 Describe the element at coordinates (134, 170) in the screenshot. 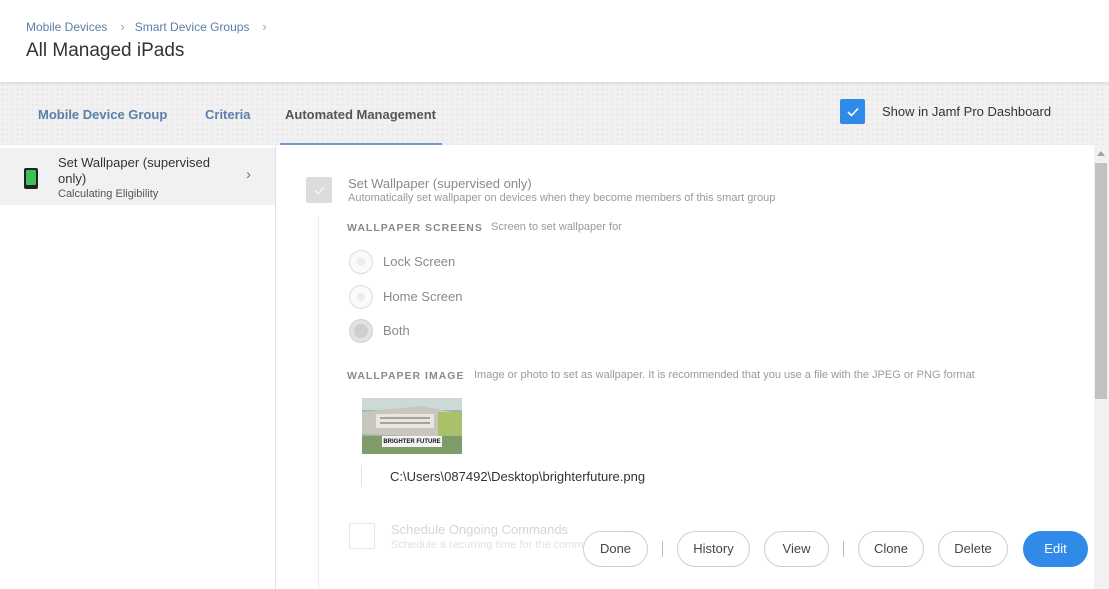

I see `list-item-title: Set Wallpaper (supervised only)` at that location.